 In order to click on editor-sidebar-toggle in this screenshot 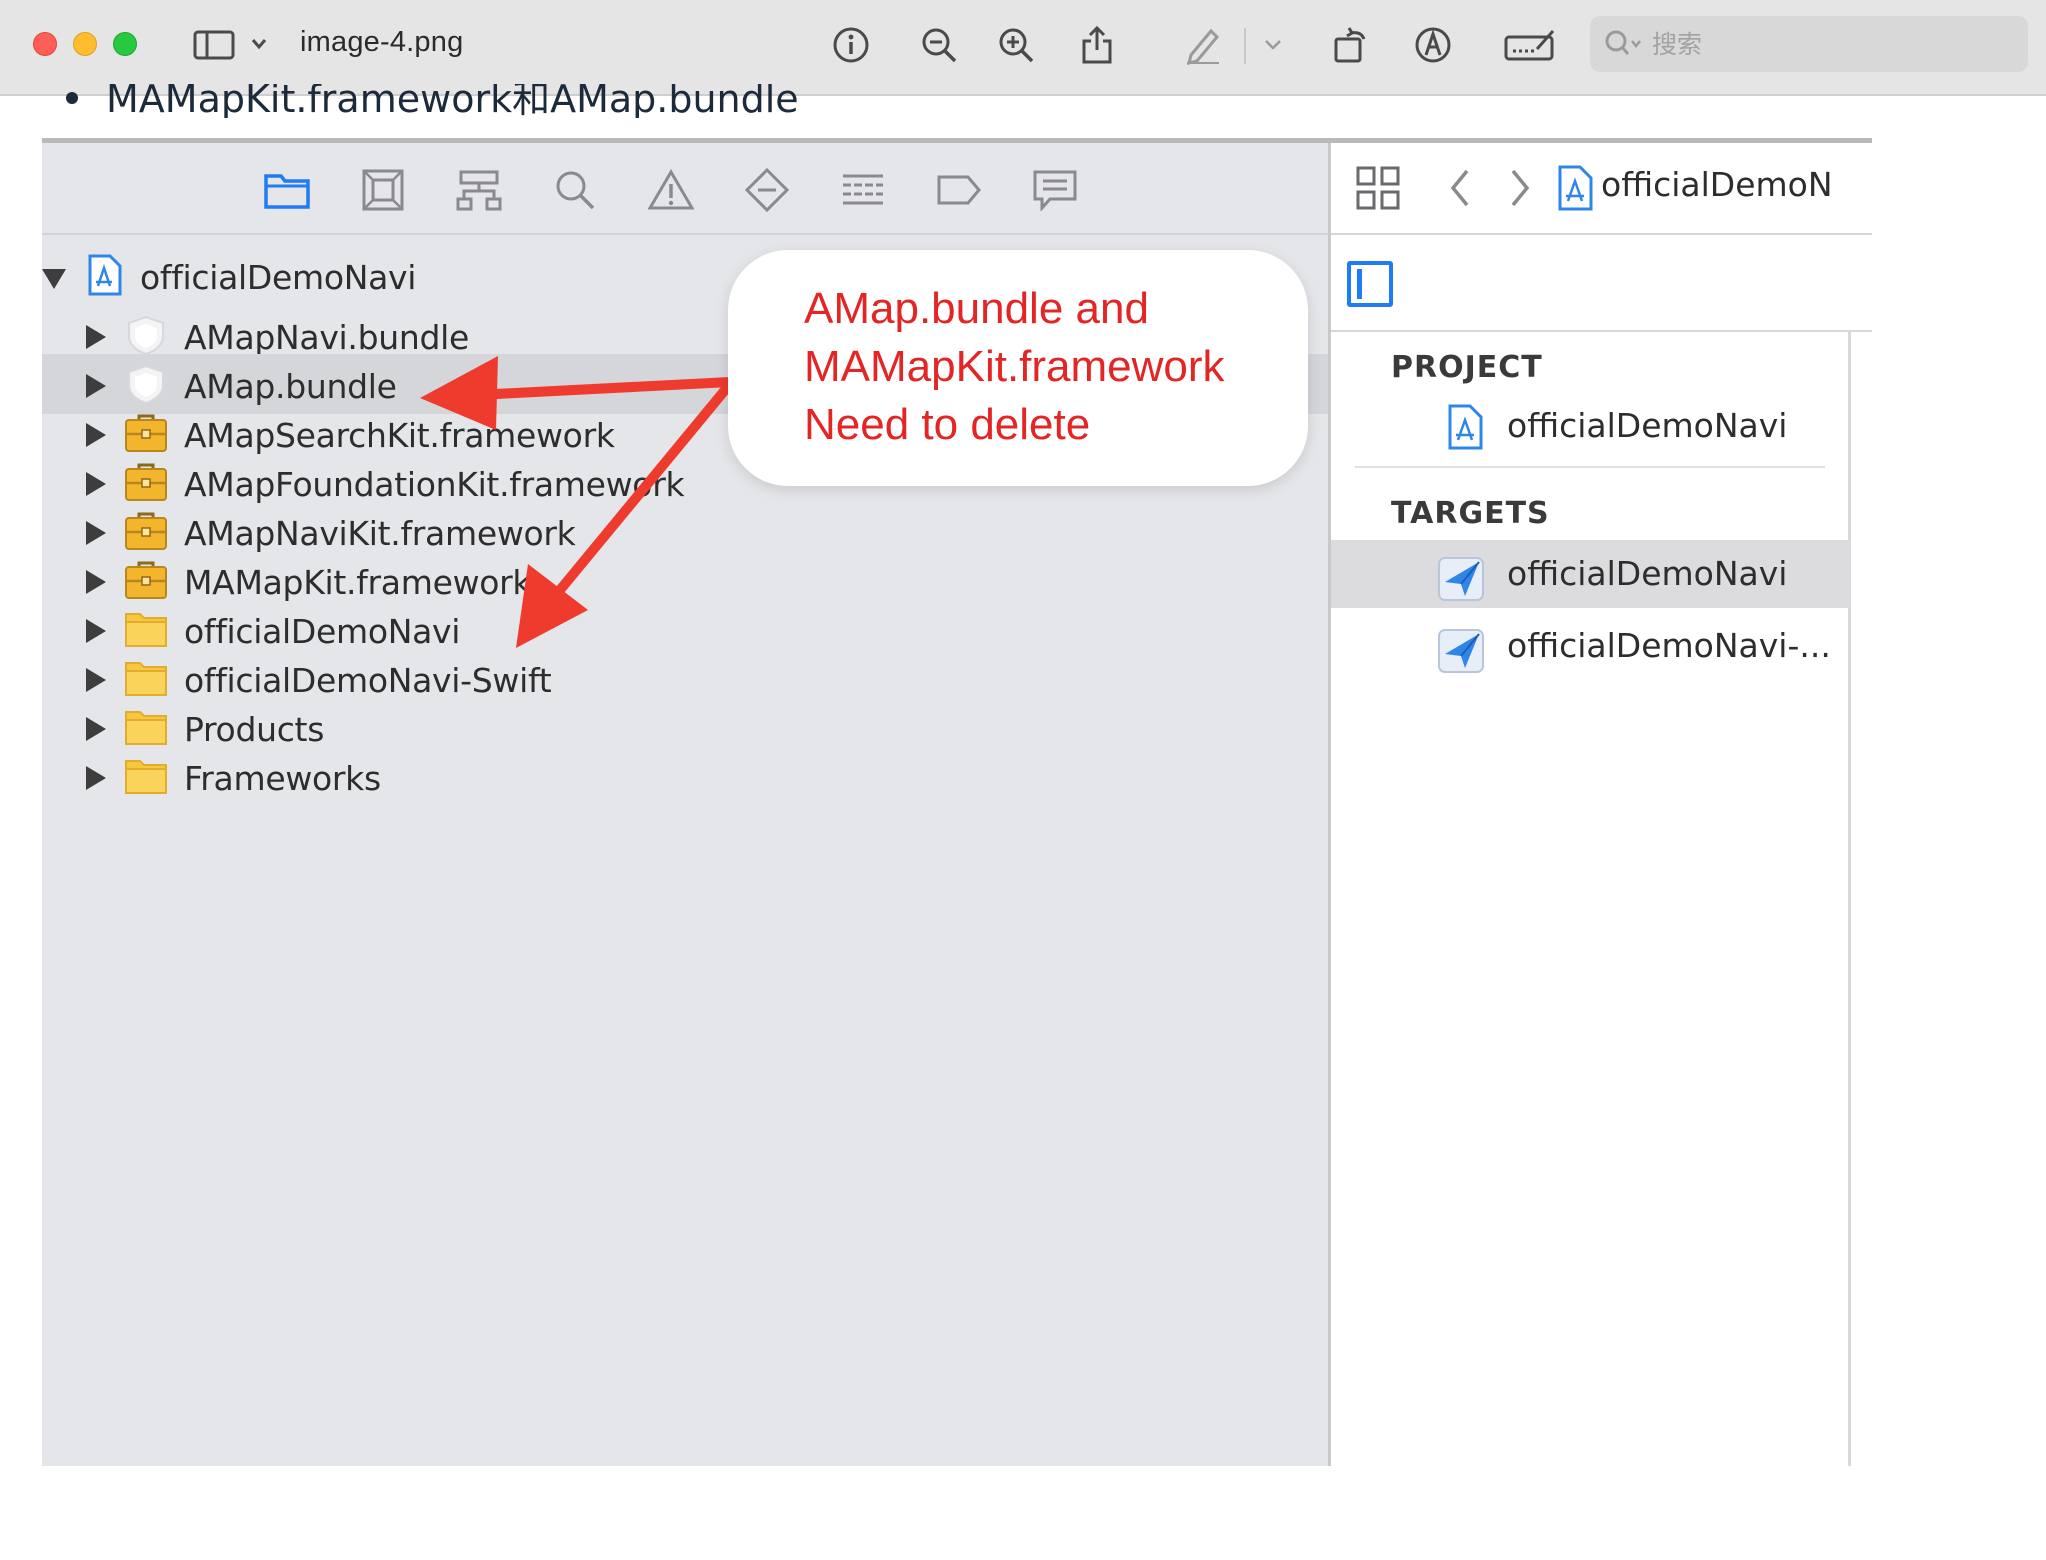, I will do `click(1370, 284)`.